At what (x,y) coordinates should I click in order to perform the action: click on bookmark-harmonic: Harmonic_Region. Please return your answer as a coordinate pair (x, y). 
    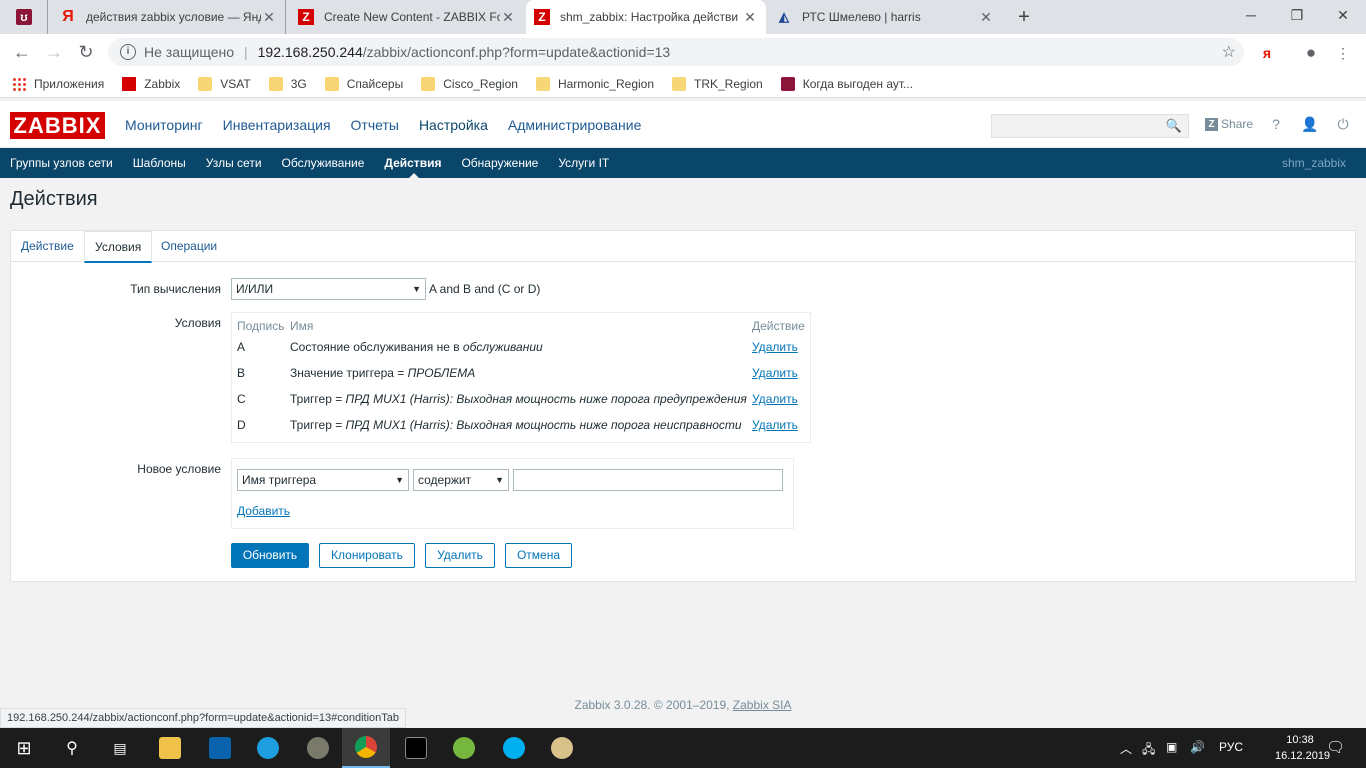
    Looking at the image, I should click on (594, 83).